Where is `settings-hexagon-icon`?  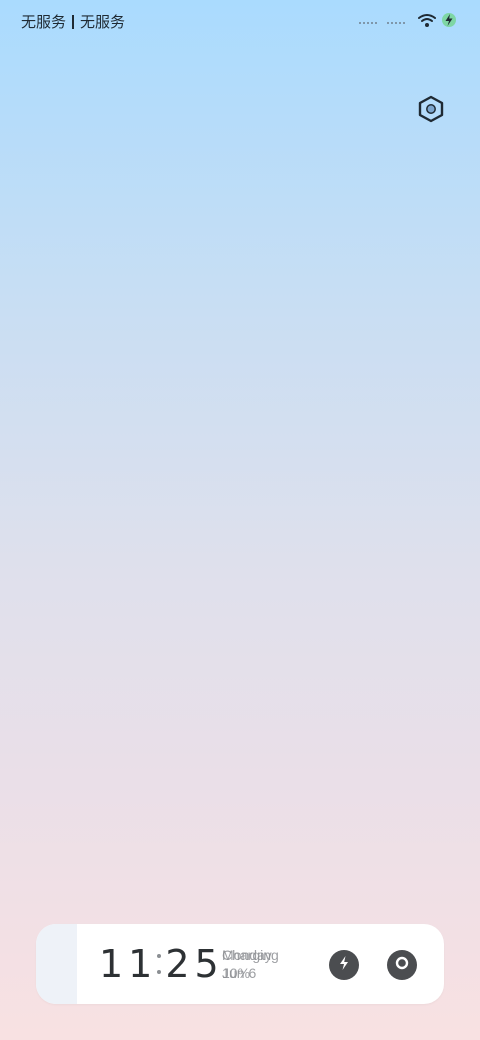
settings-hexagon-icon is located at coordinates (431, 111).